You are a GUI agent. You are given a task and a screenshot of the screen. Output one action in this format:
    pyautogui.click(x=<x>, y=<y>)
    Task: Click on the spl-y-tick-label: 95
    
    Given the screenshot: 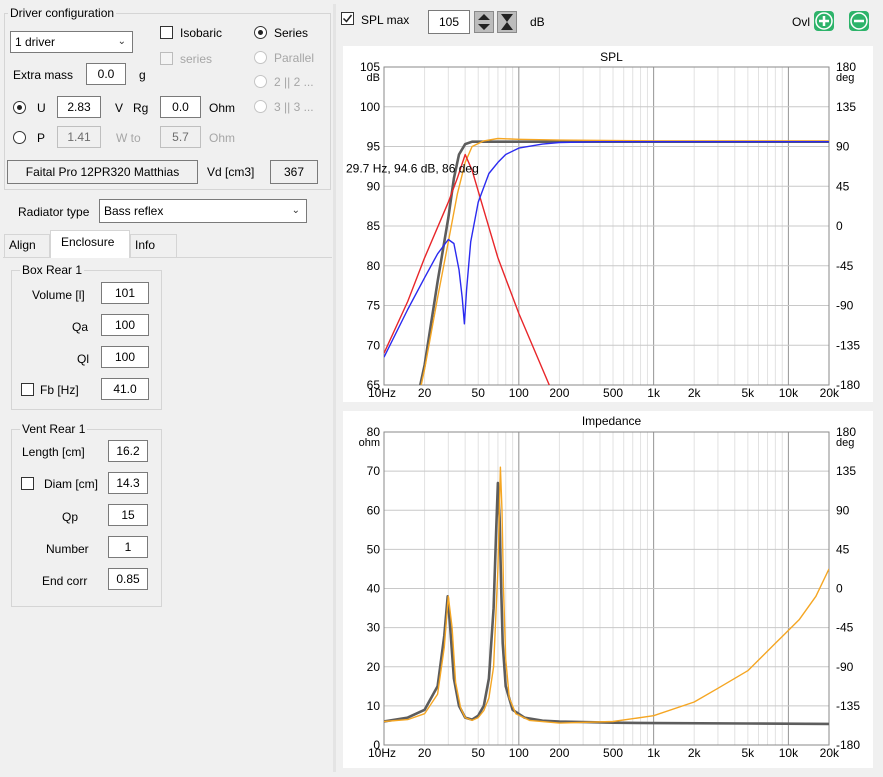 What is the action you would take?
    pyautogui.click(x=374, y=147)
    